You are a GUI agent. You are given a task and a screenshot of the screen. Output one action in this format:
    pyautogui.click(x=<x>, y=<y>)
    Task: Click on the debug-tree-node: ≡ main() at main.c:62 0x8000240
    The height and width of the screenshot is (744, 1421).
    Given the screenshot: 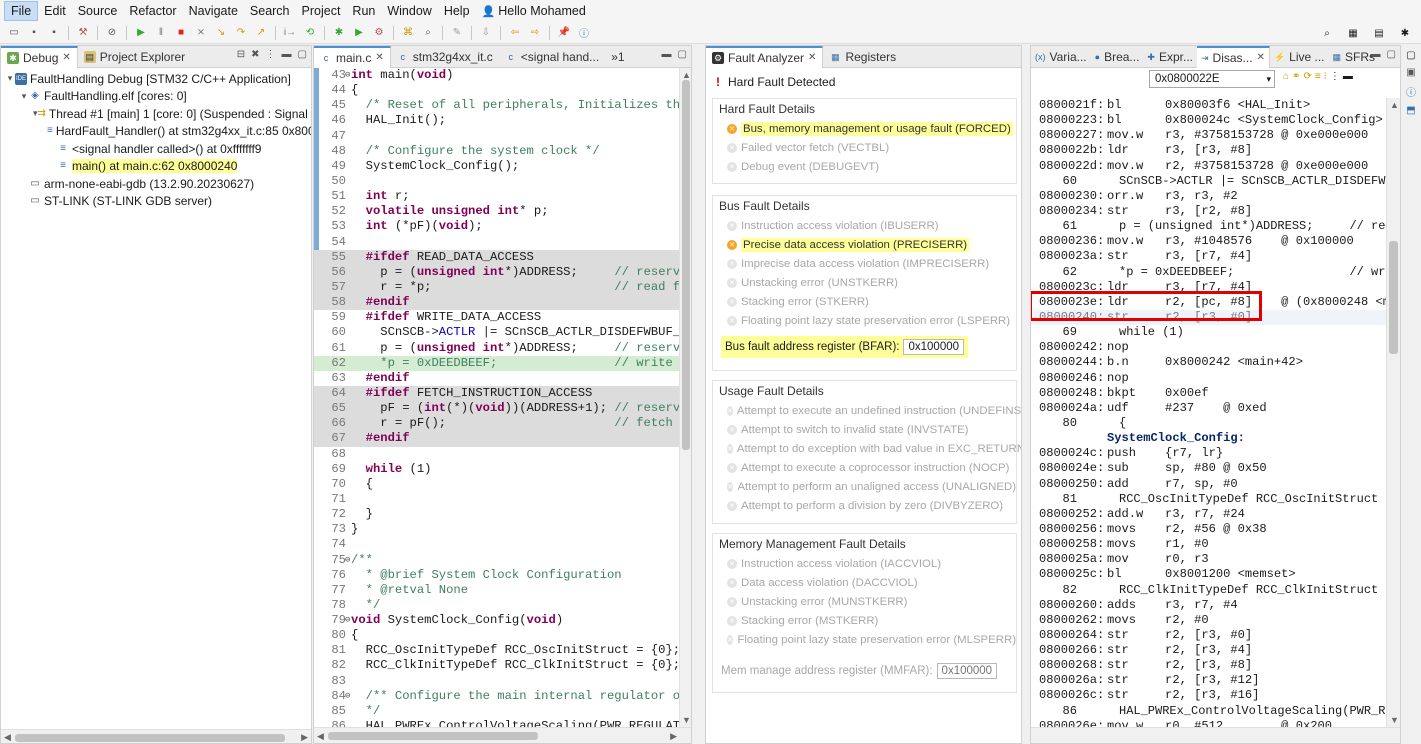 What is the action you would take?
    pyautogui.click(x=156, y=167)
    